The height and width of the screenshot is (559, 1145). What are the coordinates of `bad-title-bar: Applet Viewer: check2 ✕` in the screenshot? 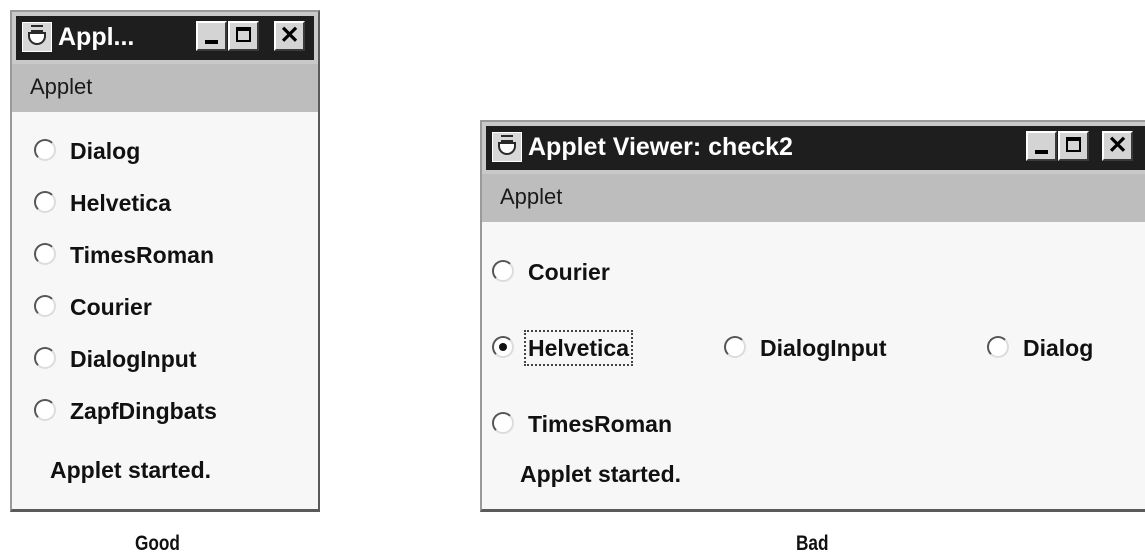 It's located at (813, 148).